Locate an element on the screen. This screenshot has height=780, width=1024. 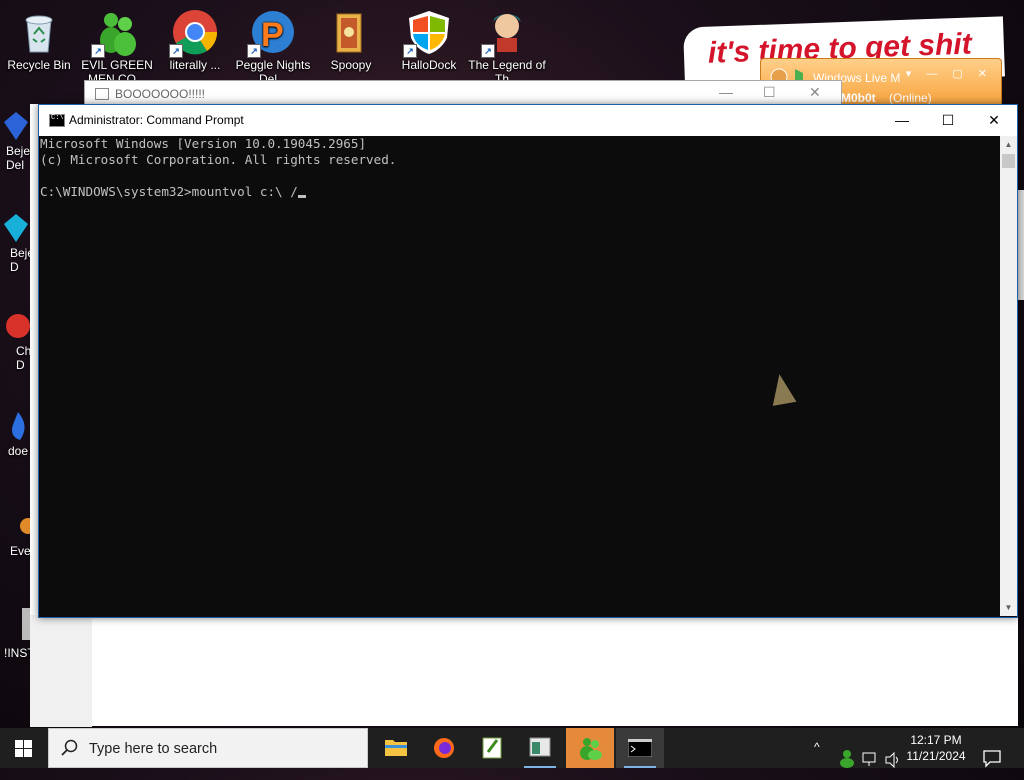
msn-tray-icon is located at coordinates (847, 758).